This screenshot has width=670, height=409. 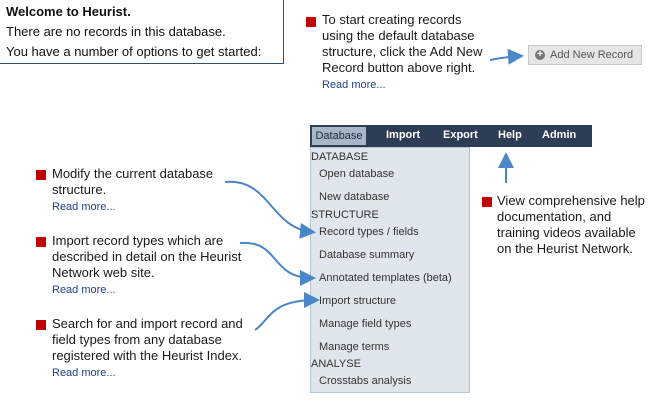 I want to click on arrow-to-record-types, so click(x=270, y=209).